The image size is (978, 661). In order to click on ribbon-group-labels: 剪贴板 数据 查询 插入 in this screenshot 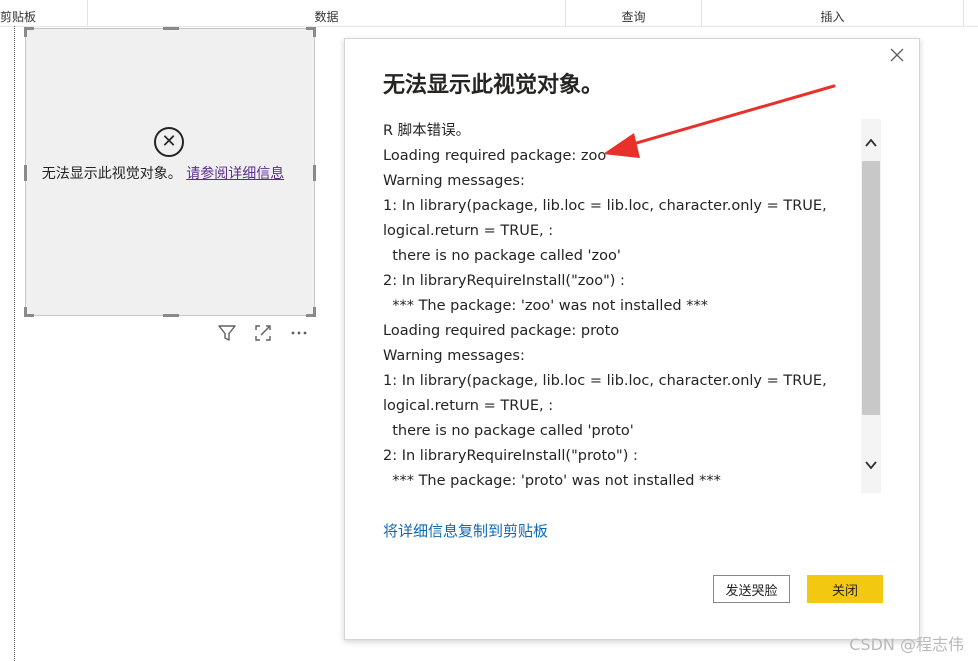, I will do `click(489, 13)`.